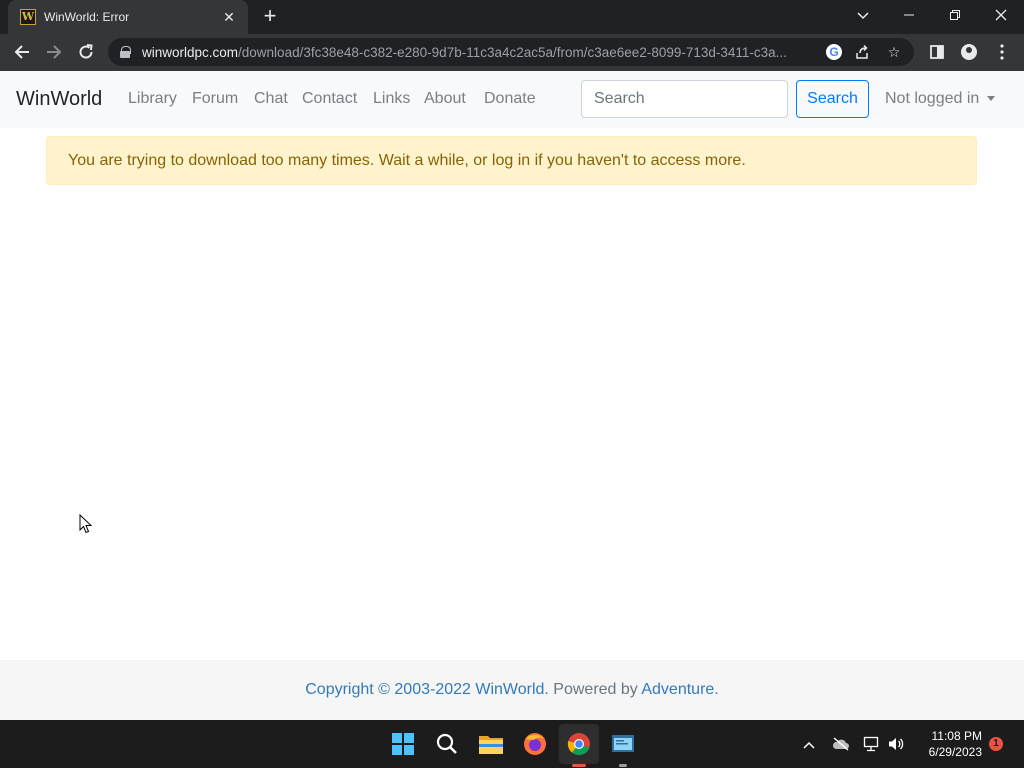  I want to click on menu-kebab-icon, so click(1002, 52).